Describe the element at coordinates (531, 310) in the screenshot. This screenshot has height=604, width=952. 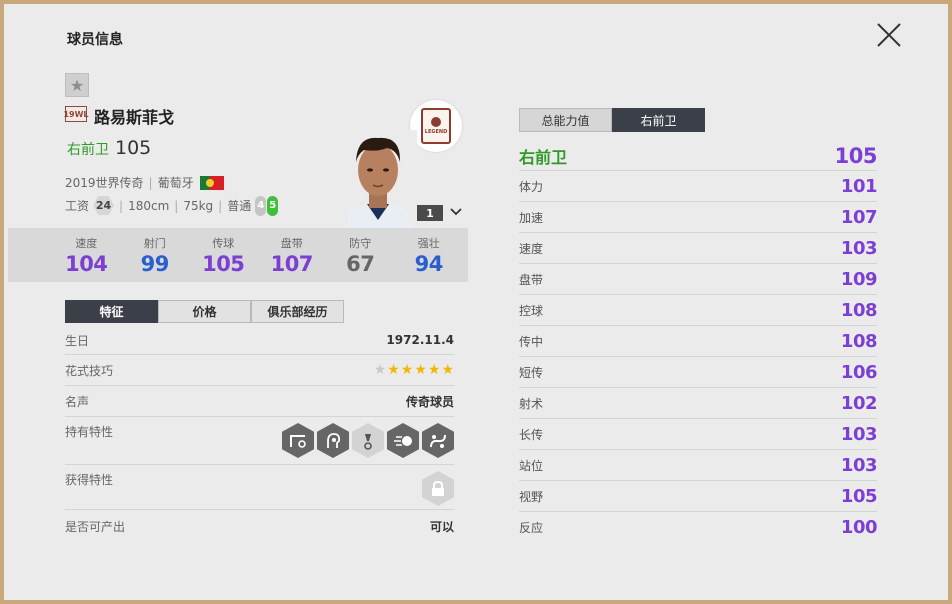
I see `attribute-label: 控球` at that location.